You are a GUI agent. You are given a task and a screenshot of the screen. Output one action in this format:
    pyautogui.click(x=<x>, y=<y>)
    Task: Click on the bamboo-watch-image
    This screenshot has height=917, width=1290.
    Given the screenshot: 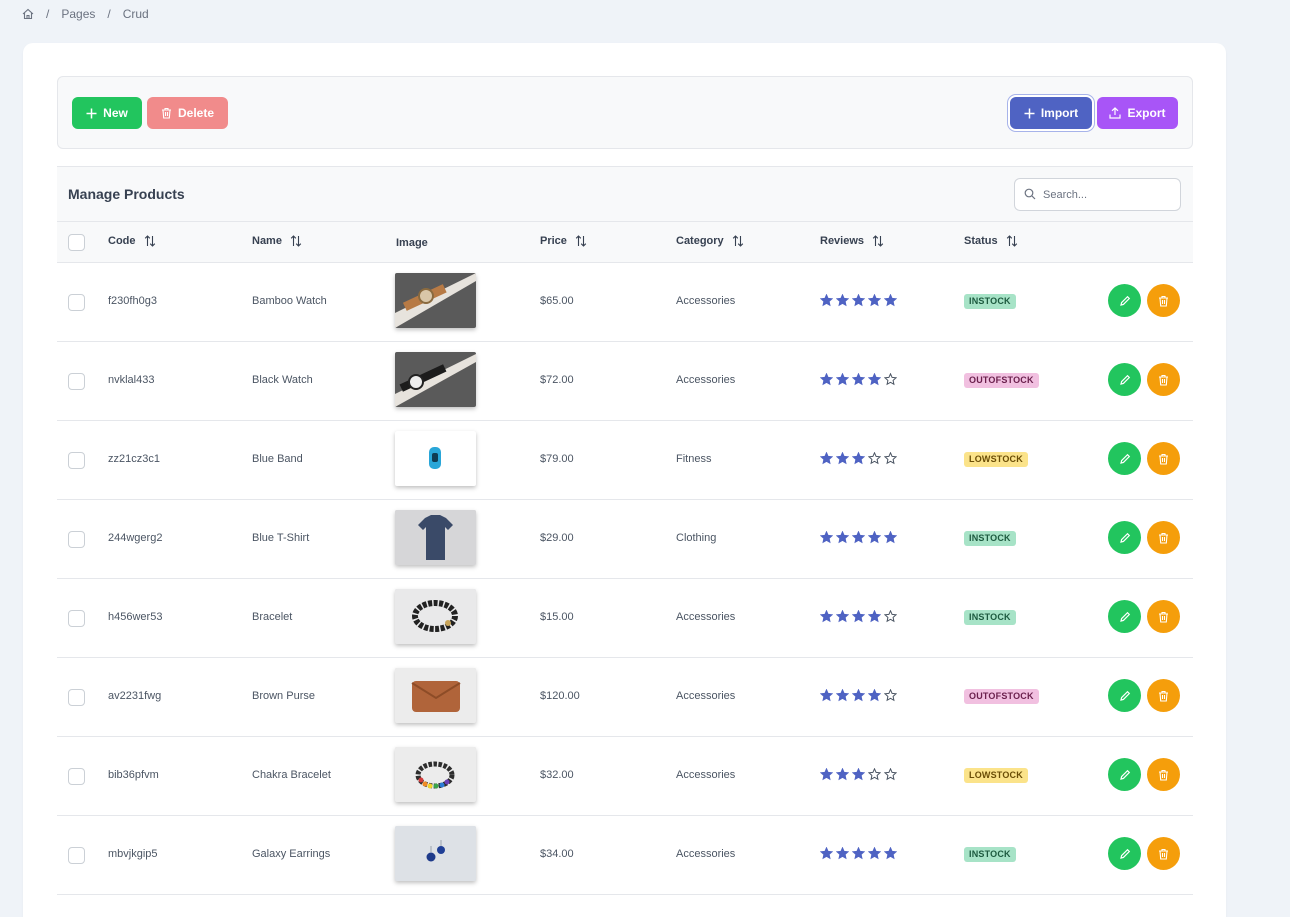 What is the action you would take?
    pyautogui.click(x=435, y=300)
    